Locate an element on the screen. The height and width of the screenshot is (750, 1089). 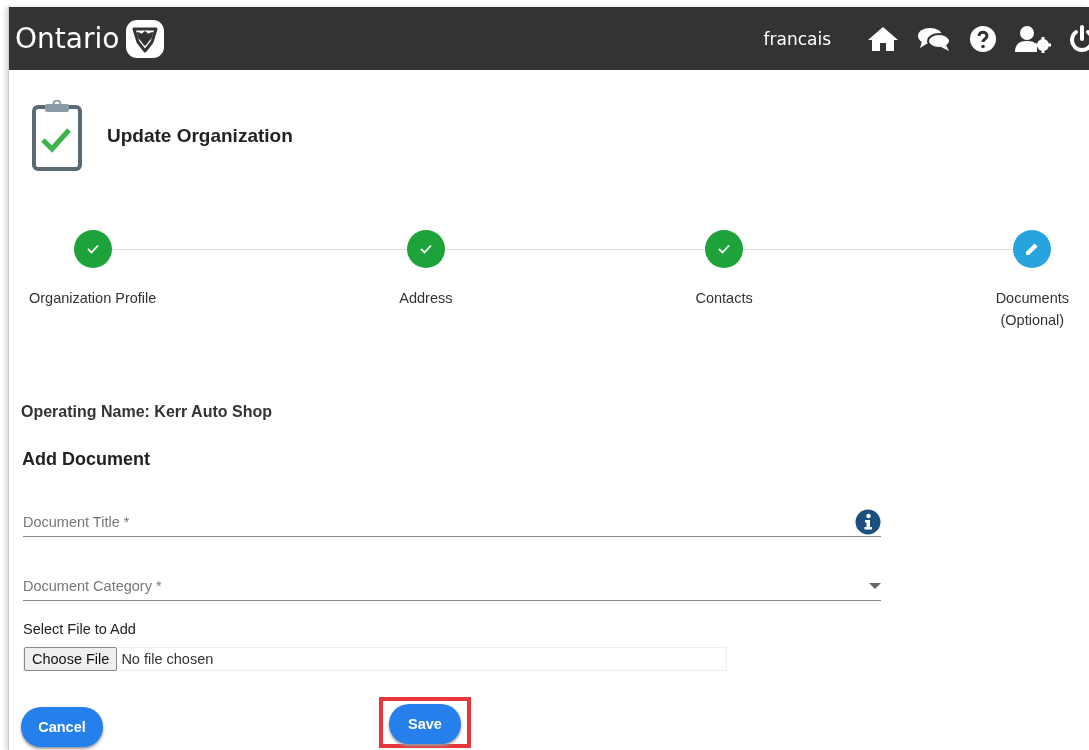
info-icon is located at coordinates (868, 522).